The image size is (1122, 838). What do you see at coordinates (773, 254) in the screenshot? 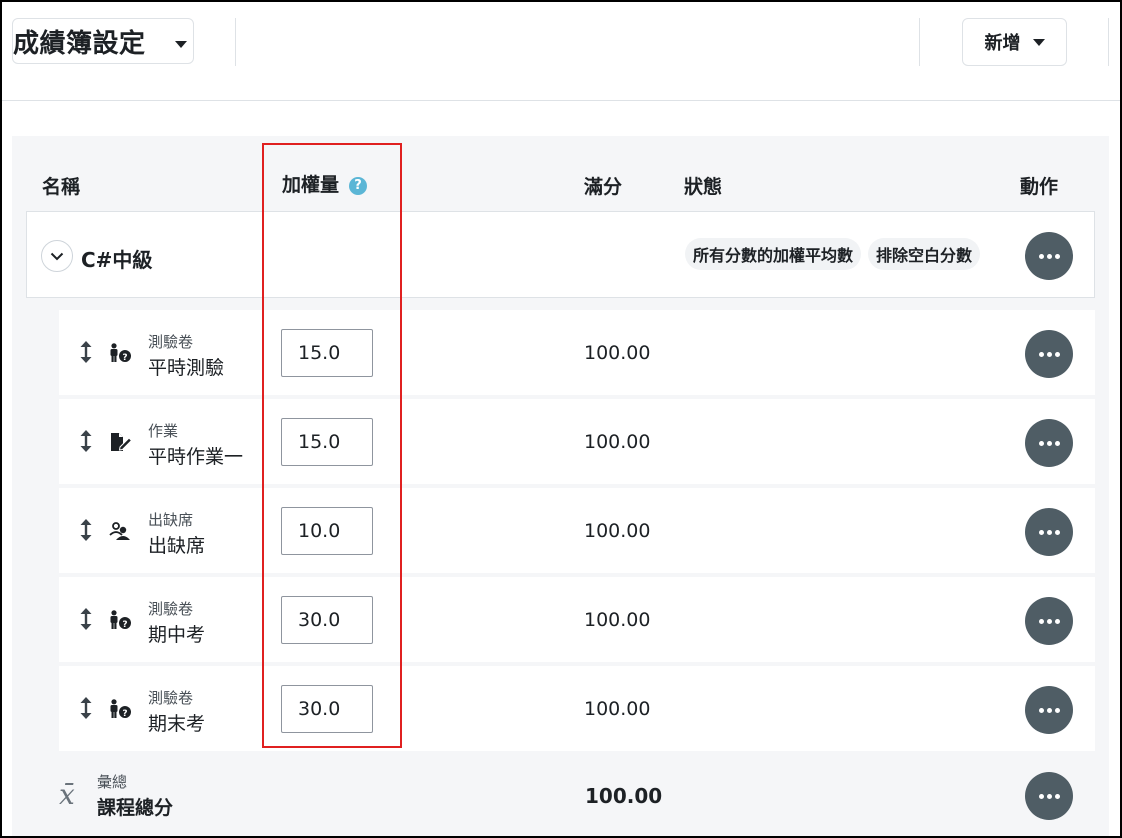
I see `status-badge: 所有分數的加權平均數` at bounding box center [773, 254].